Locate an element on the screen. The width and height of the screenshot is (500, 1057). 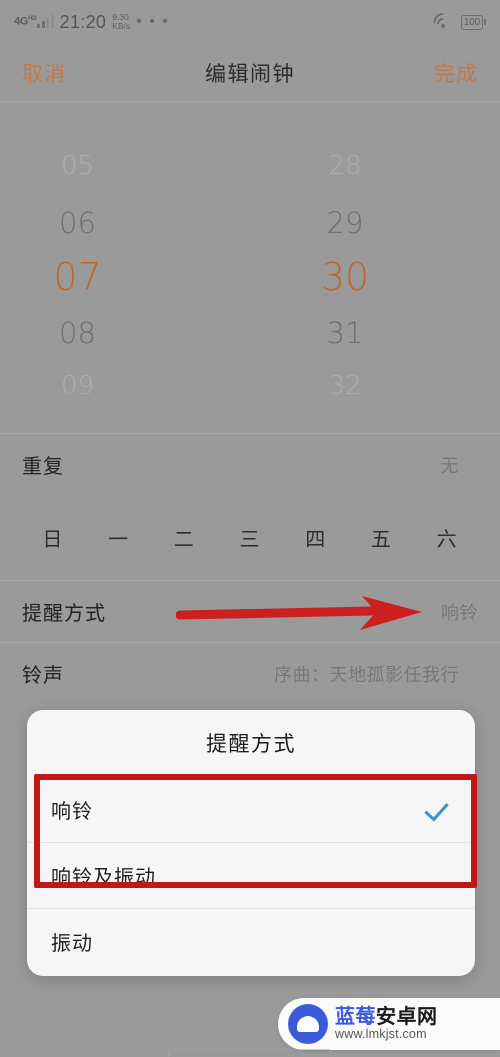
ringtone-label: 铃声 is located at coordinates (43, 676).